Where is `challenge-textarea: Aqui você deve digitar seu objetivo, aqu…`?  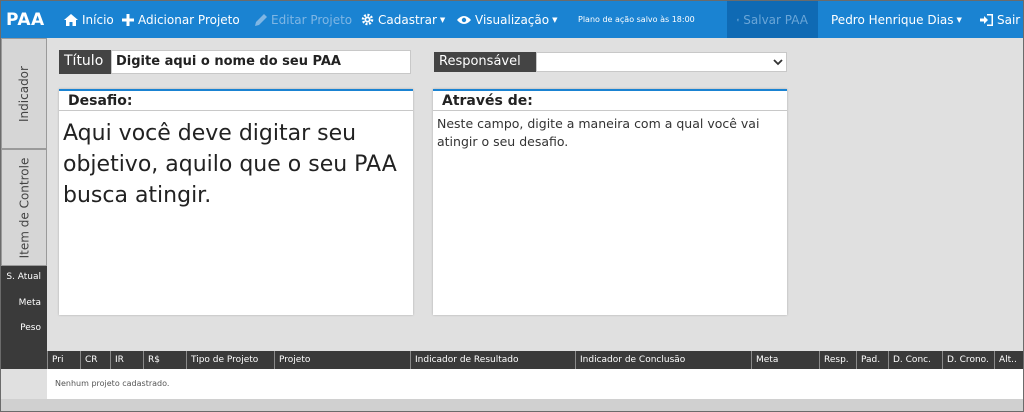 challenge-textarea: Aqui você deve digitar seu objetivo, aqu… is located at coordinates (236, 161).